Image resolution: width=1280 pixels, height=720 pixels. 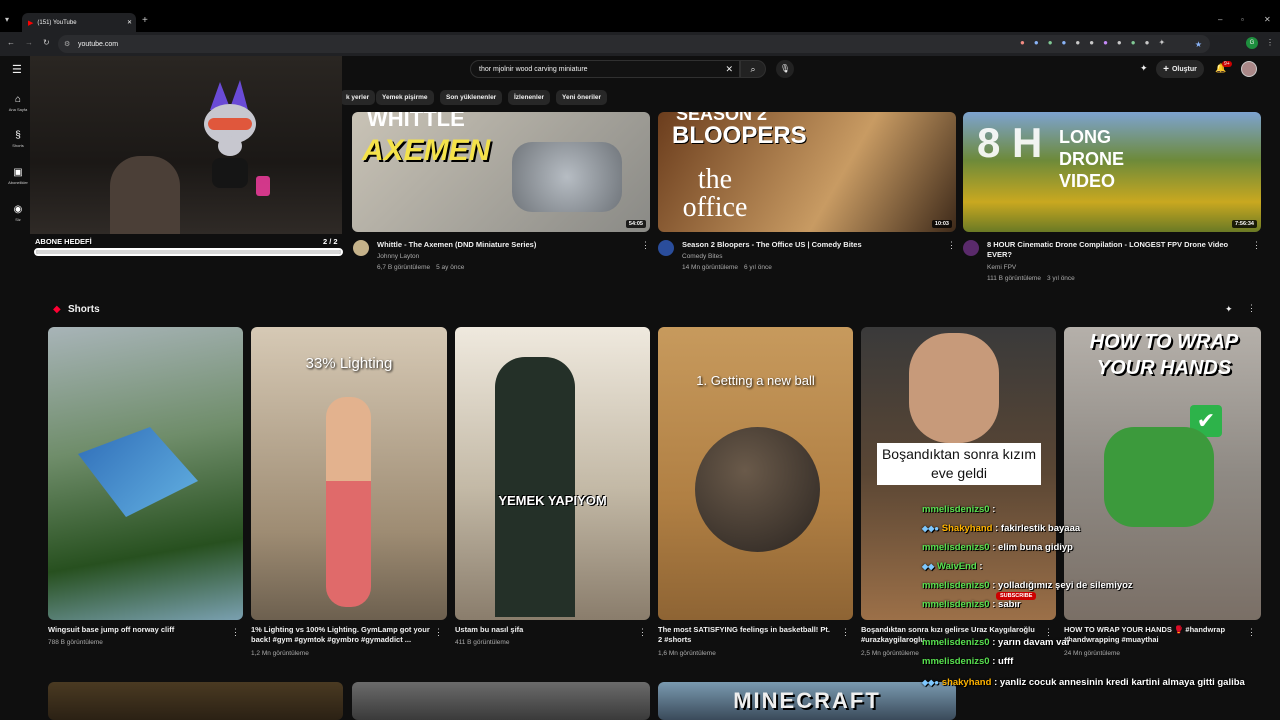 I want to click on filter-chip: k yerler, so click(x=358, y=97).